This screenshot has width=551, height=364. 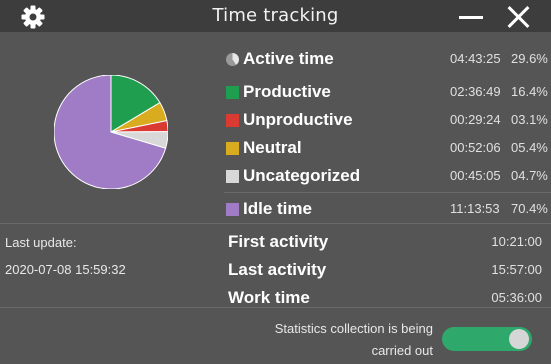 What do you see at coordinates (529, 175) in the screenshot?
I see `category-percent: 04.7%` at bounding box center [529, 175].